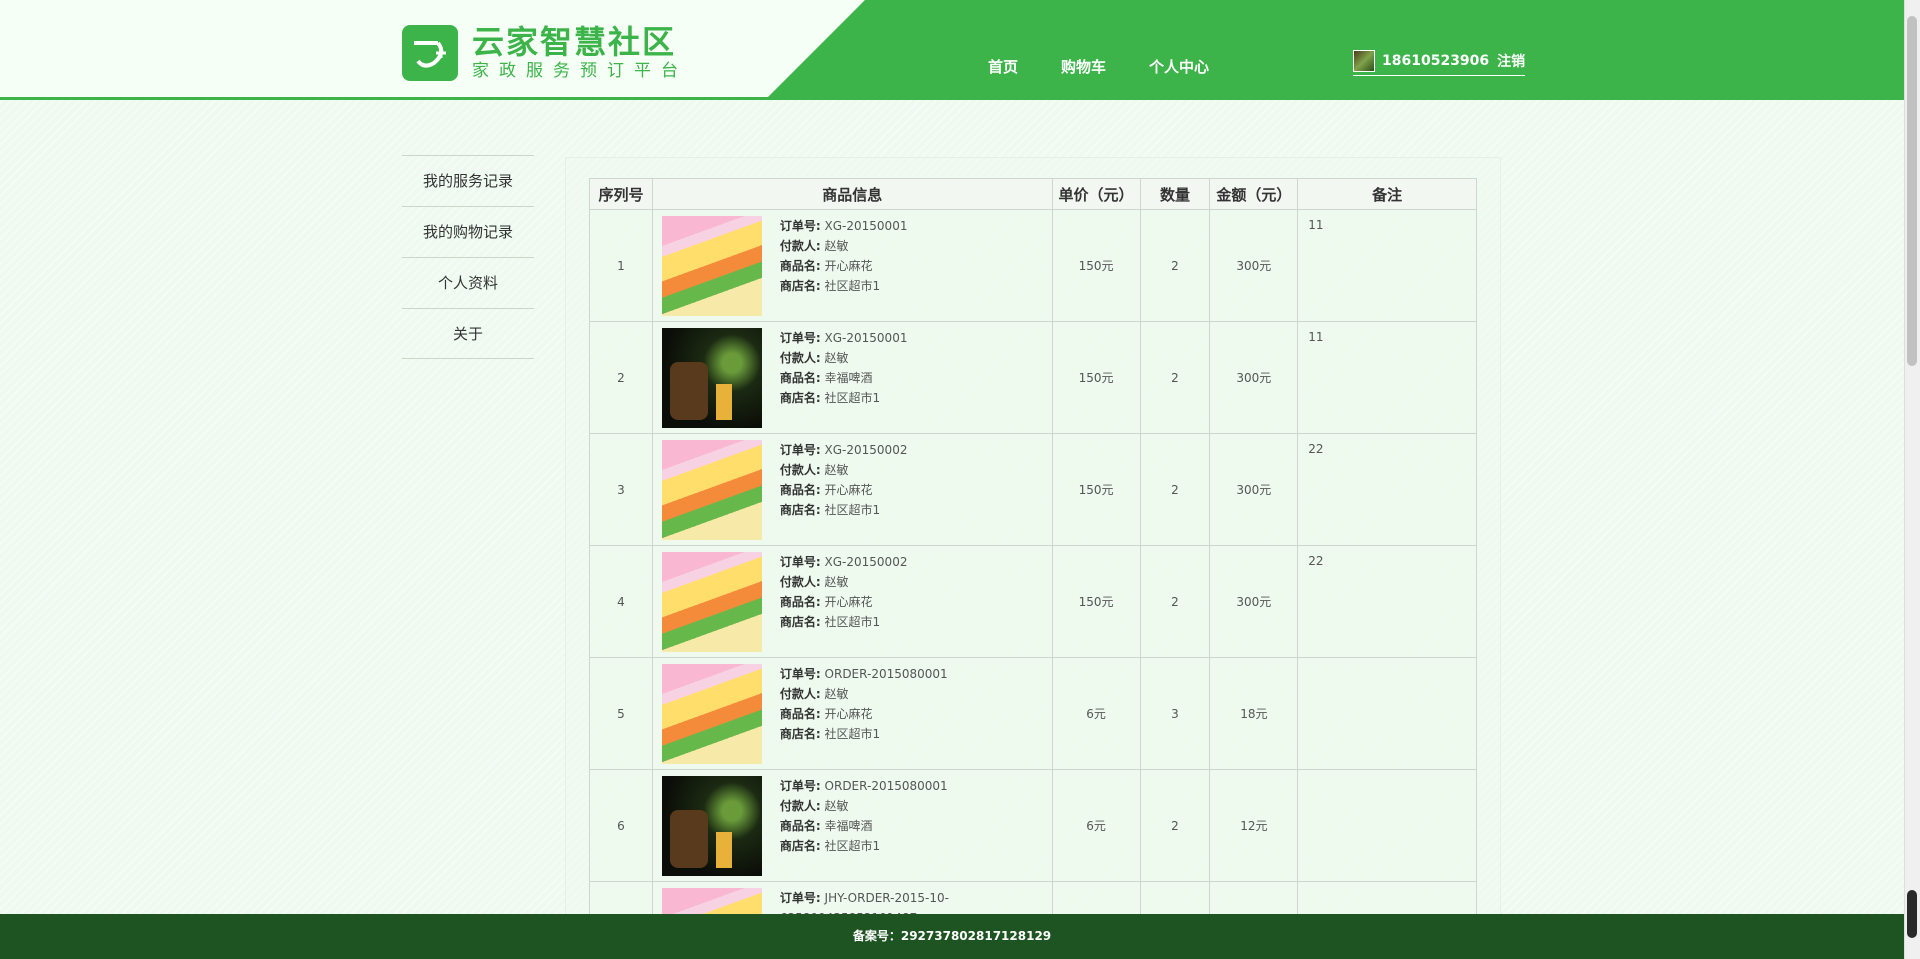 Image resolution: width=1920 pixels, height=959 pixels. Describe the element at coordinates (1337, 50) in the screenshot. I see `header-green-band` at that location.